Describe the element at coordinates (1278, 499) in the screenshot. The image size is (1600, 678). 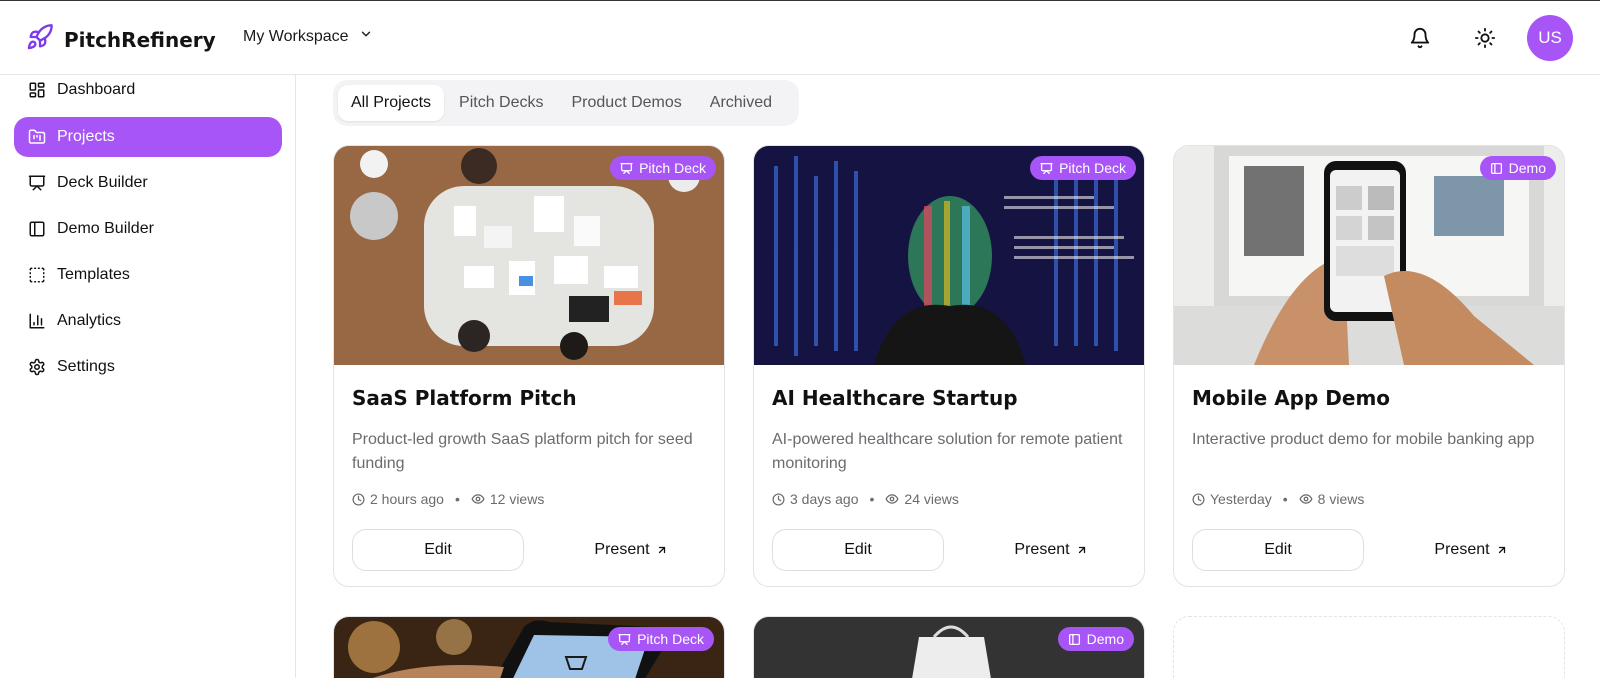
I see `project-meta: Yesterday • 8 views` at that location.